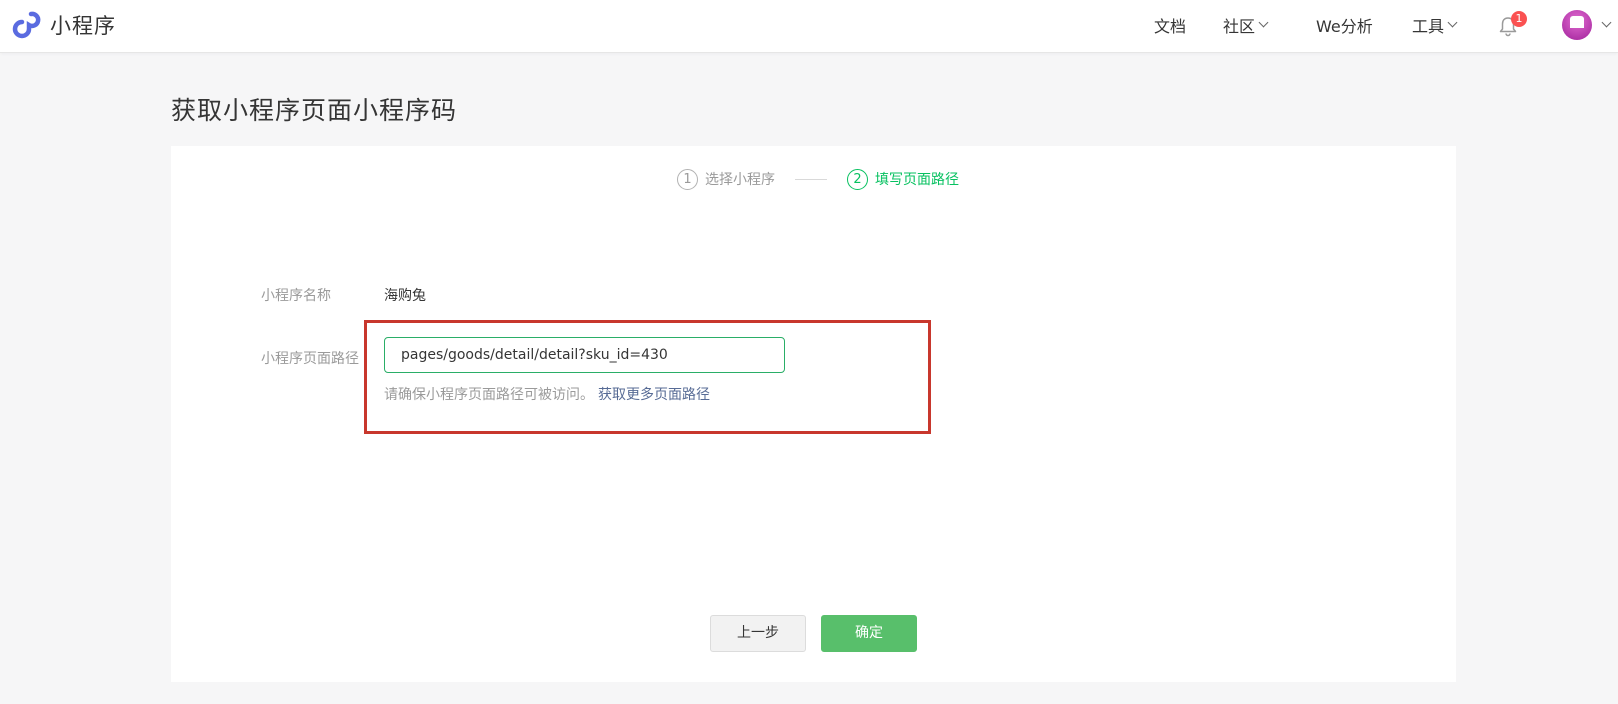 Image resolution: width=1618 pixels, height=704 pixels. Describe the element at coordinates (296, 296) in the screenshot. I see `miniprogram-name-label: 小程序名称` at that location.